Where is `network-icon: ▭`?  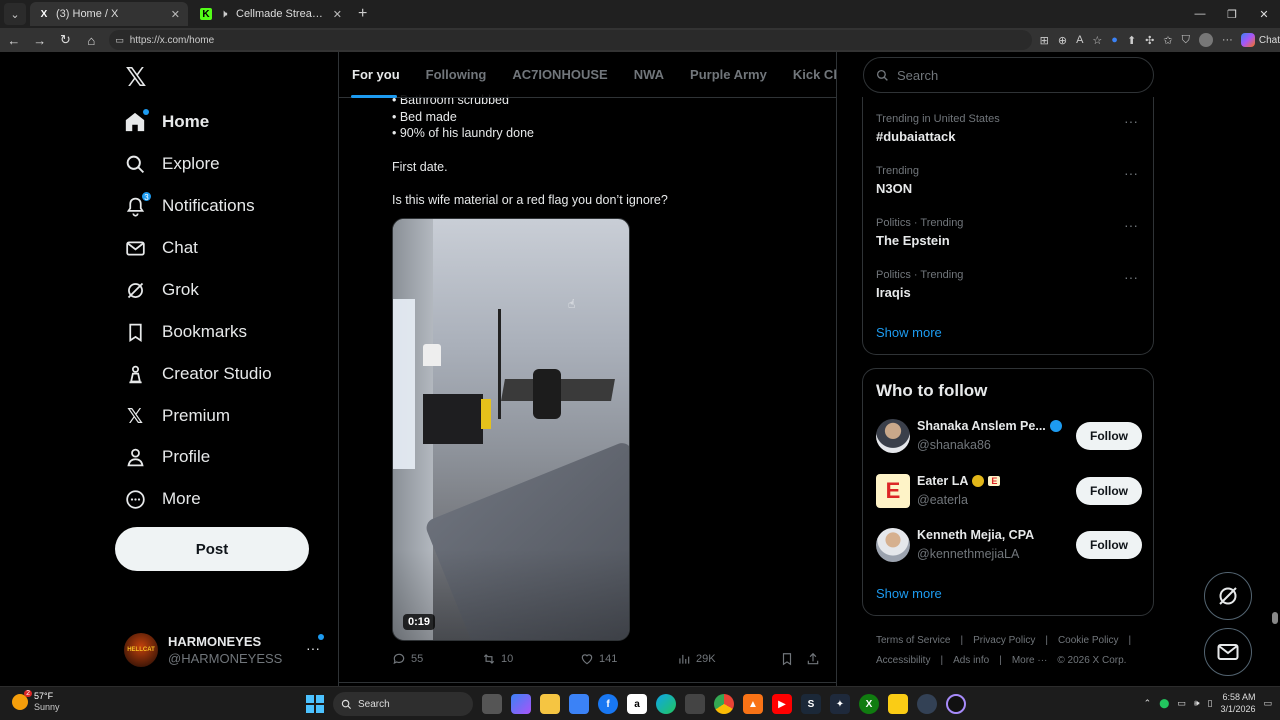 network-icon: ▭ is located at coordinates (1181, 703).